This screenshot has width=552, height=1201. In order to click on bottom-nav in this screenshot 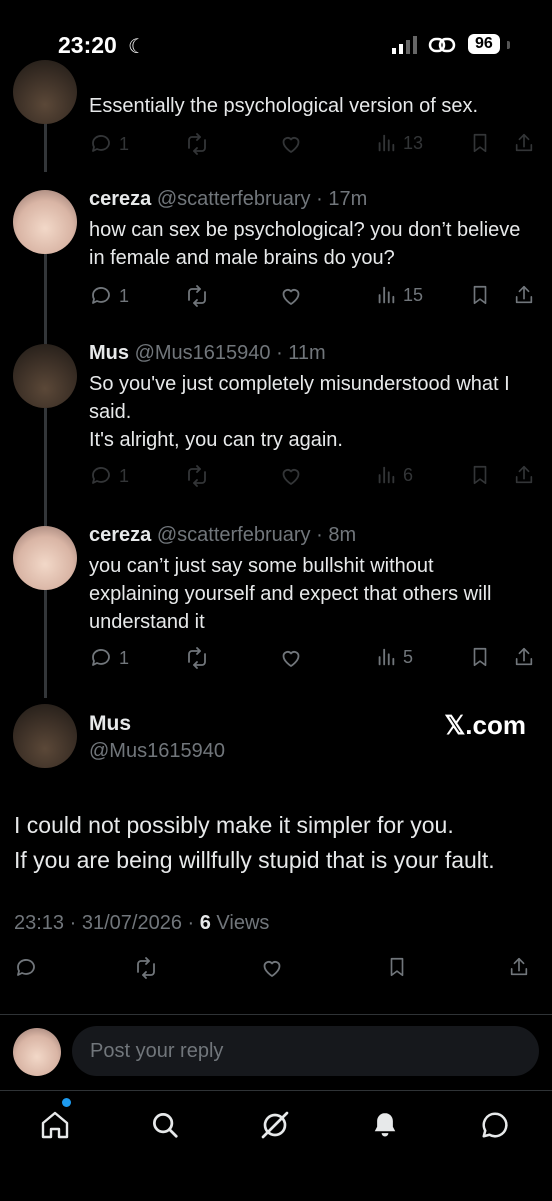, I will do `click(276, 1145)`.